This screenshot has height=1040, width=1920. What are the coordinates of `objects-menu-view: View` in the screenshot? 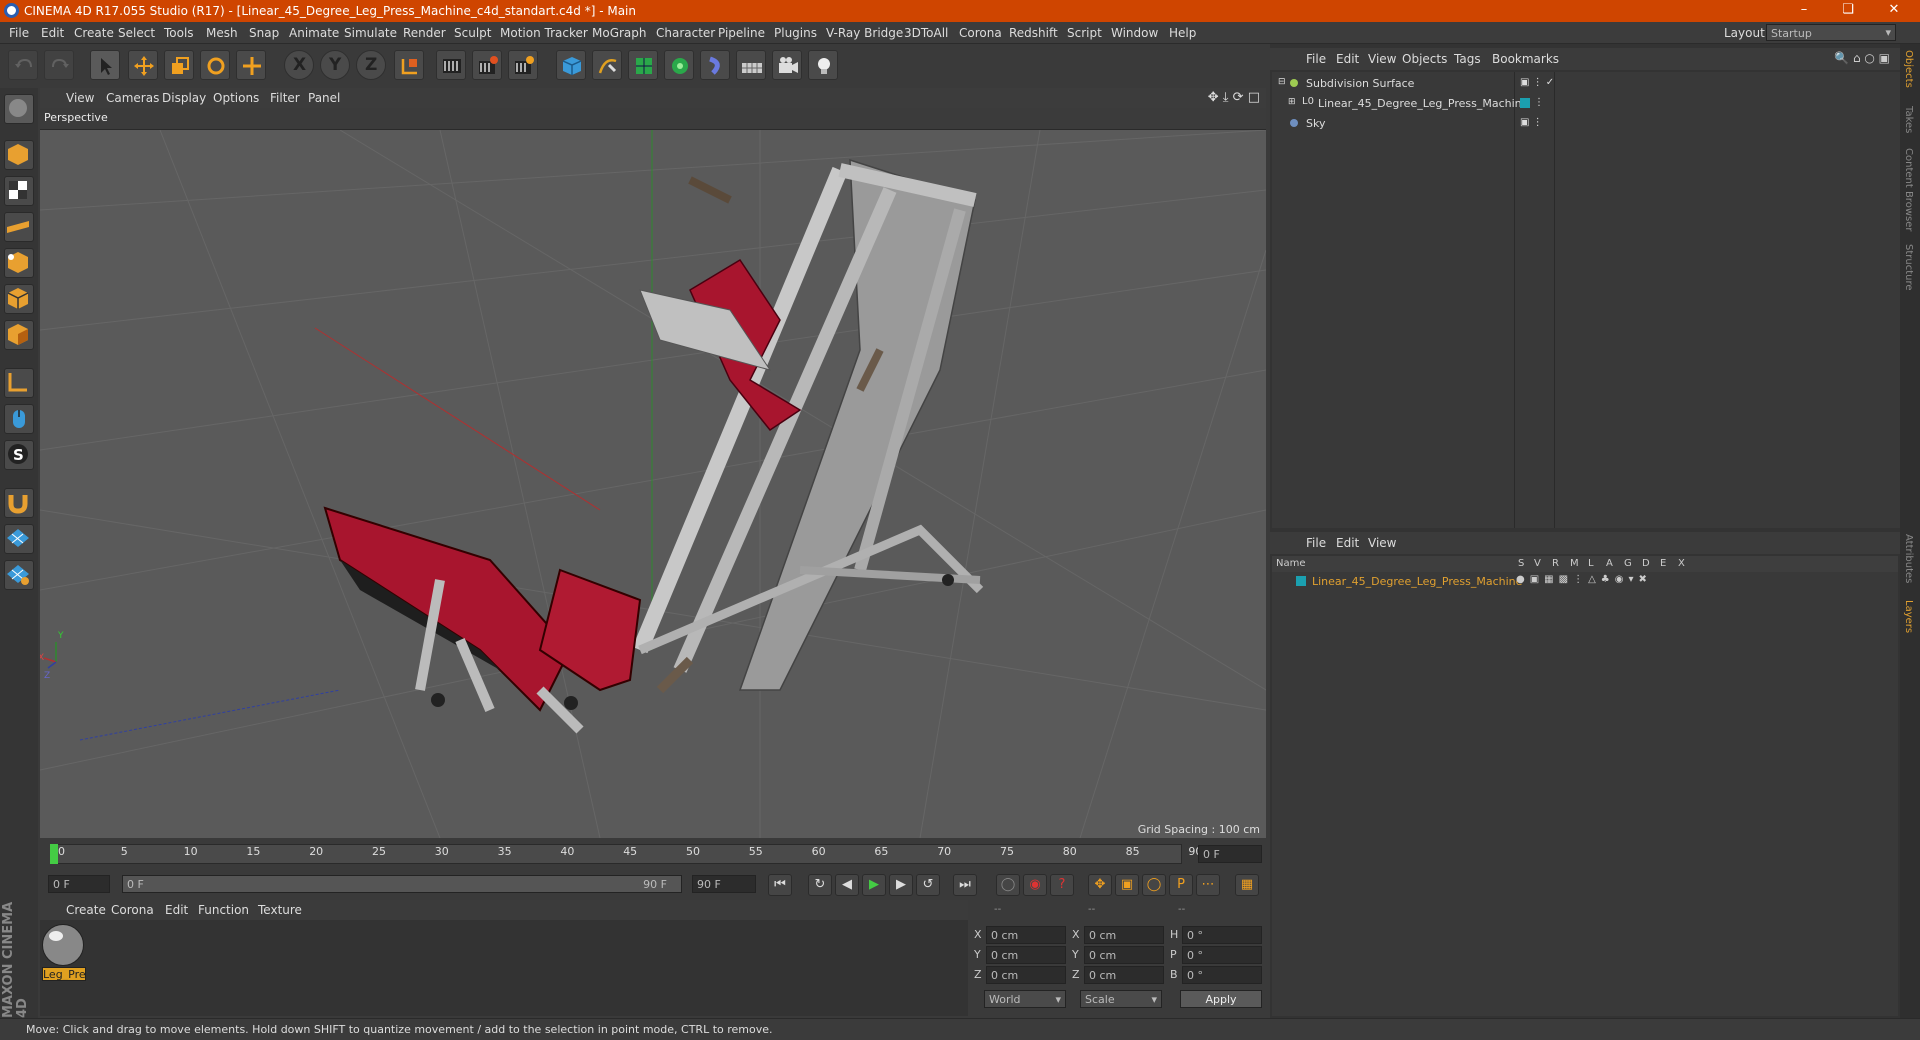 It's located at (1382, 59).